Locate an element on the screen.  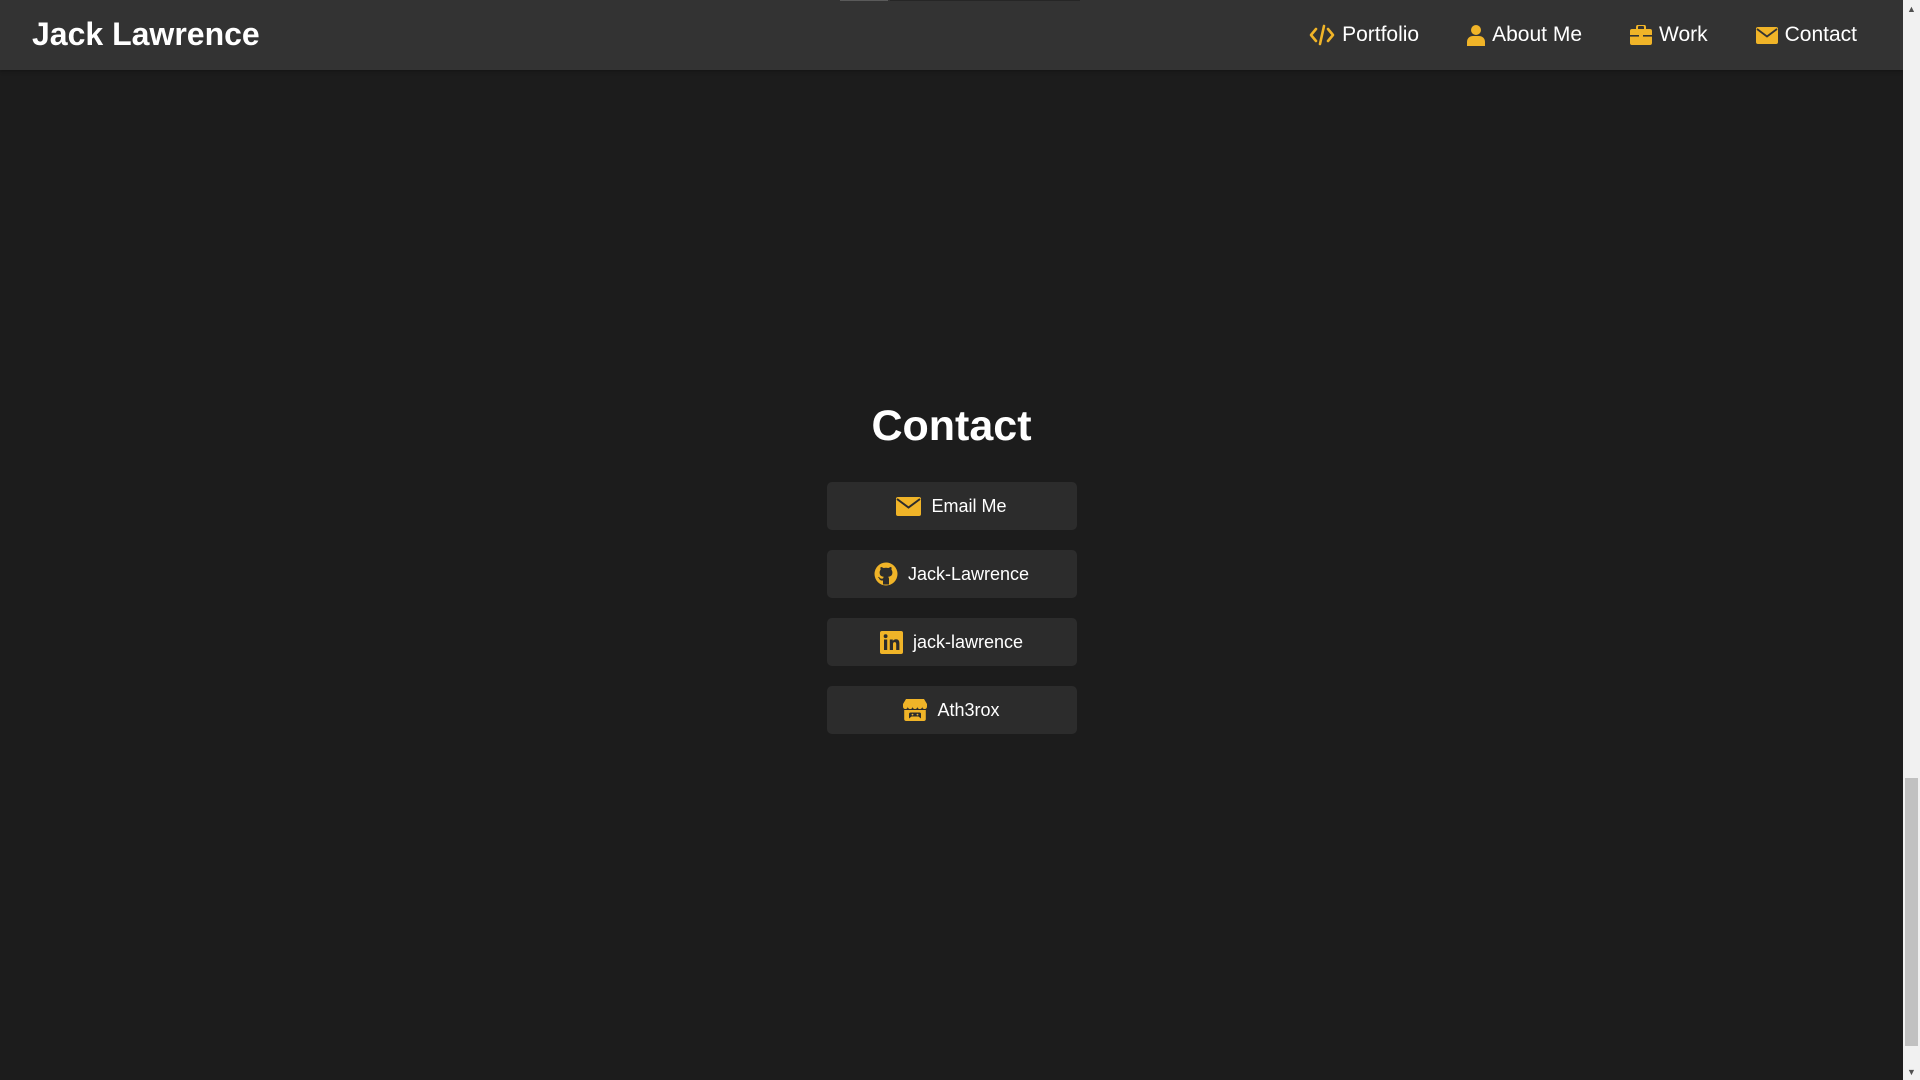
nav-item-work: Work is located at coordinates (1669, 35).